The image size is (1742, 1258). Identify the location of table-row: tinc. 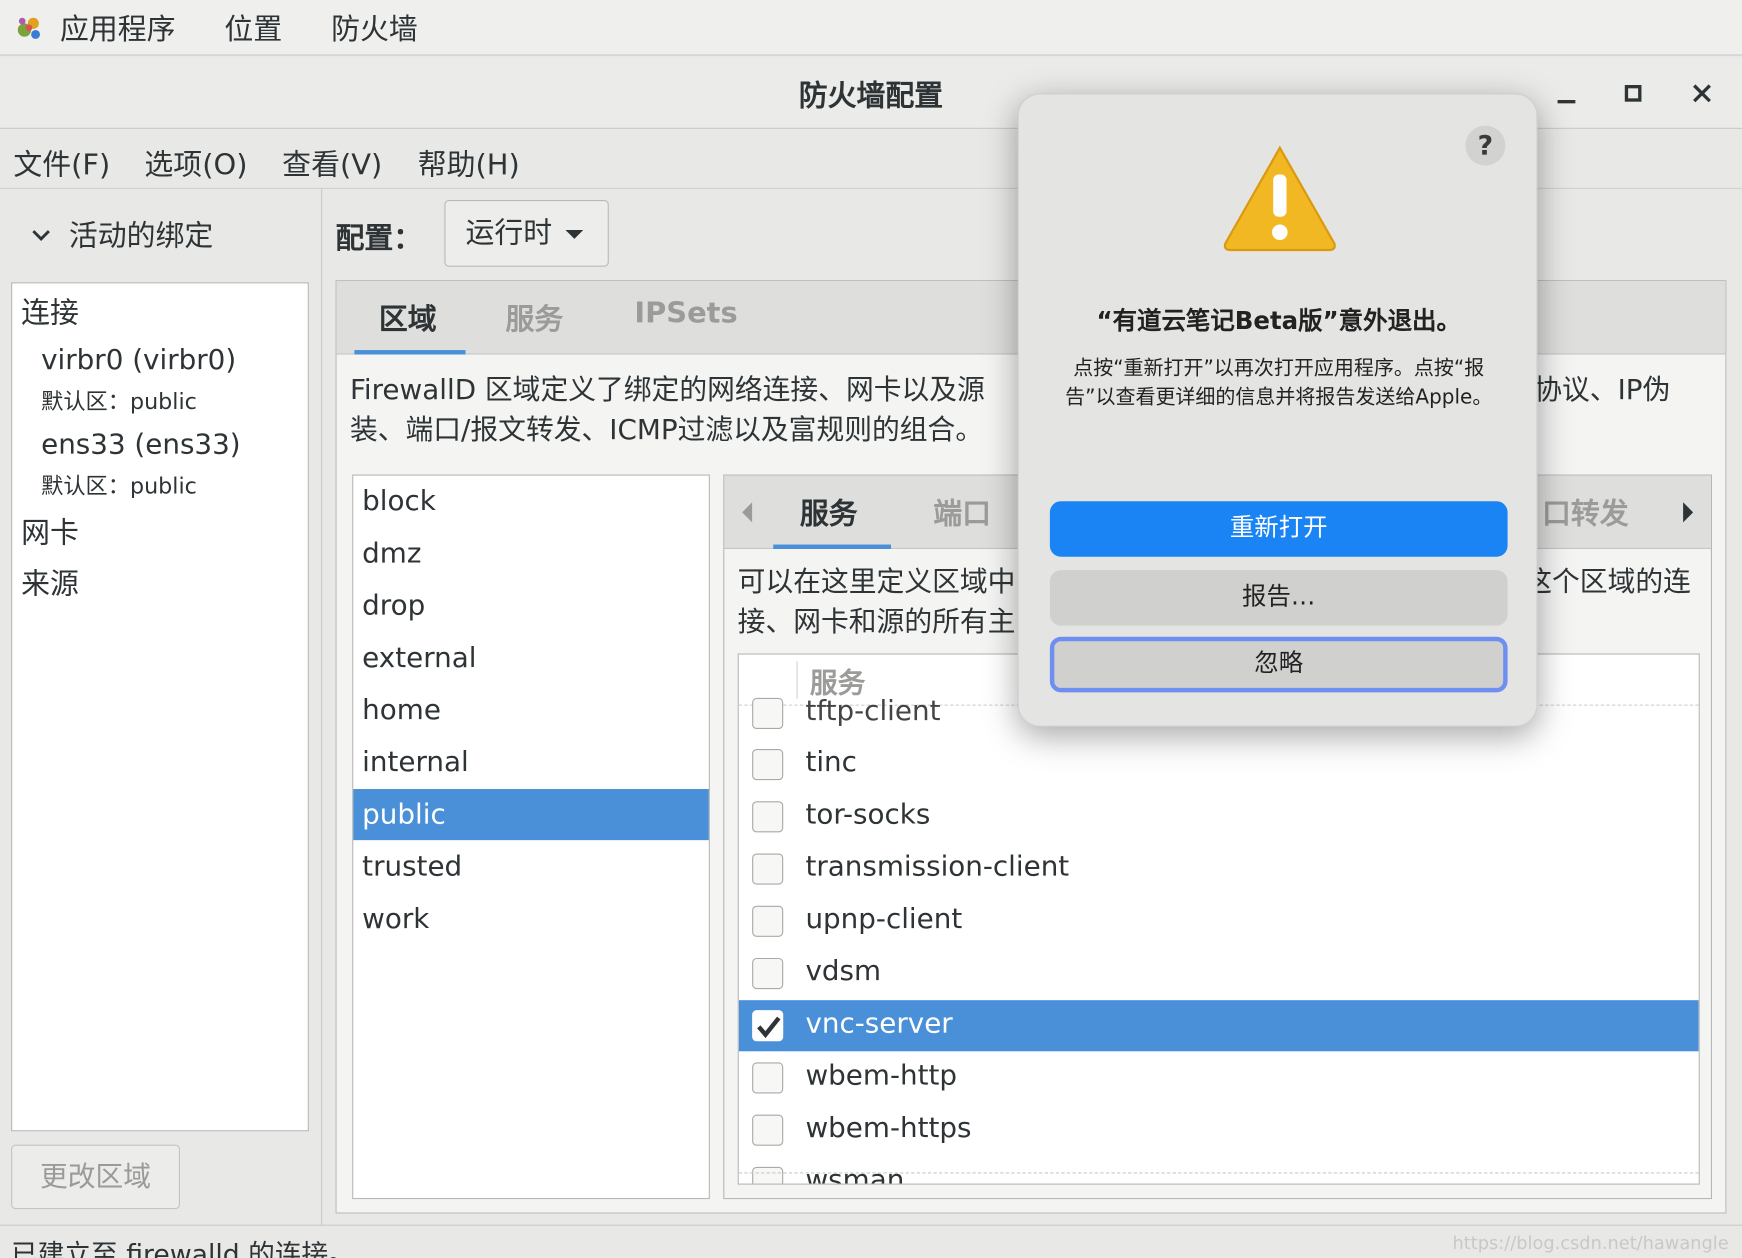
(1219, 764).